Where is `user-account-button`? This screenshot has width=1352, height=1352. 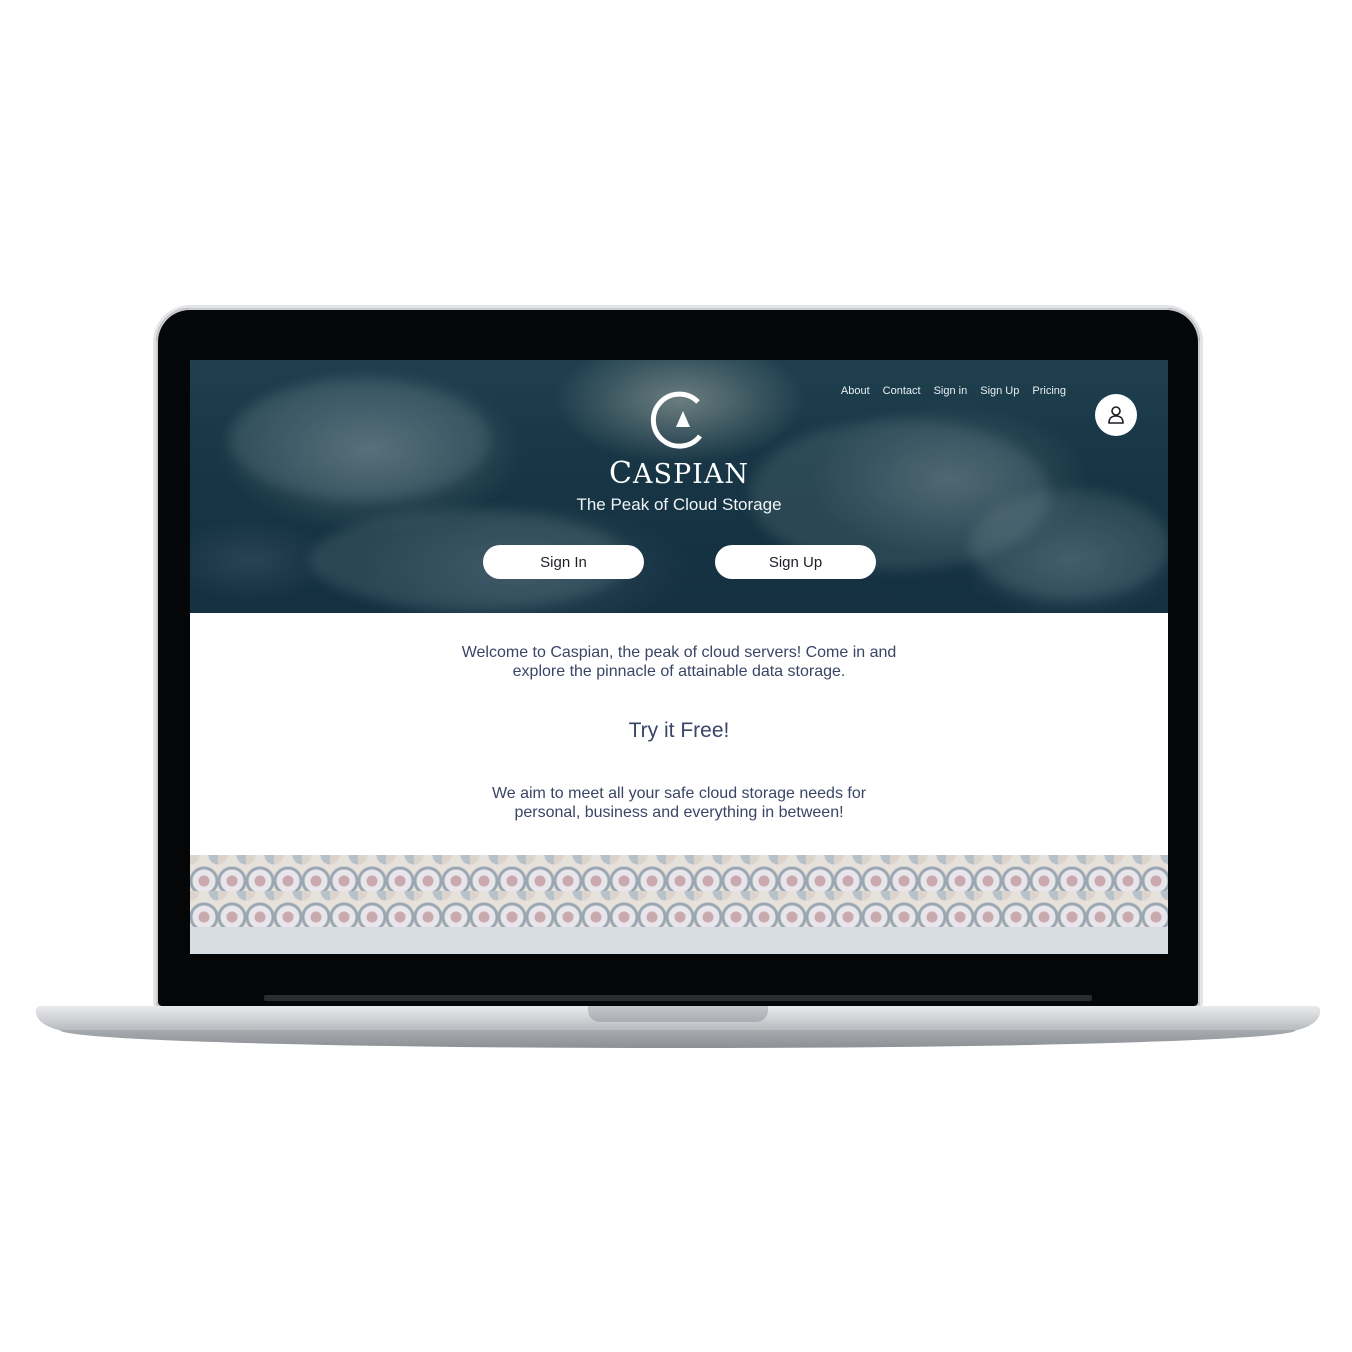 user-account-button is located at coordinates (1116, 415).